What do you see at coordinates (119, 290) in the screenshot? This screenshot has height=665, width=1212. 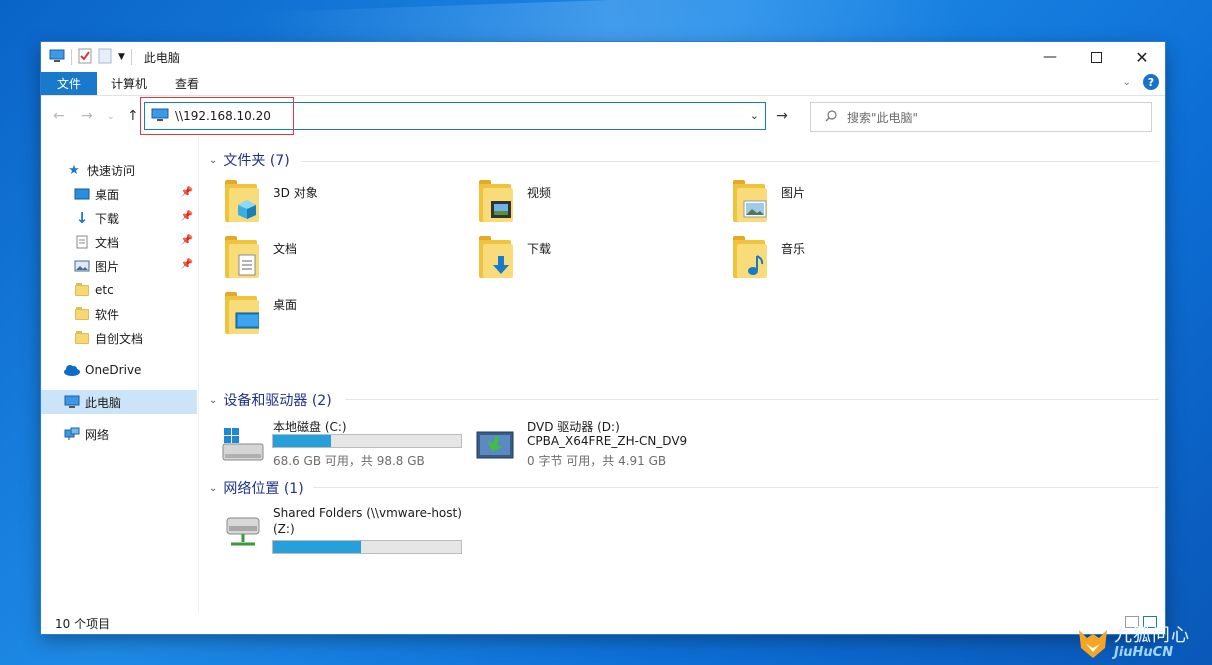 I see `sidebar-item-etc: etc` at bounding box center [119, 290].